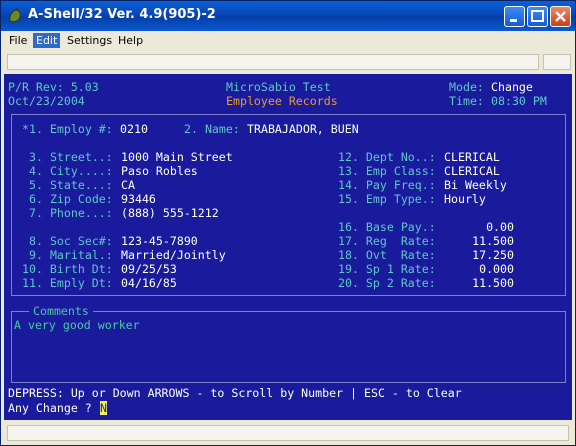 This screenshot has width=576, height=446. Describe the element at coordinates (278, 87) in the screenshot. I see `company-name: MicroSabio Test` at that location.